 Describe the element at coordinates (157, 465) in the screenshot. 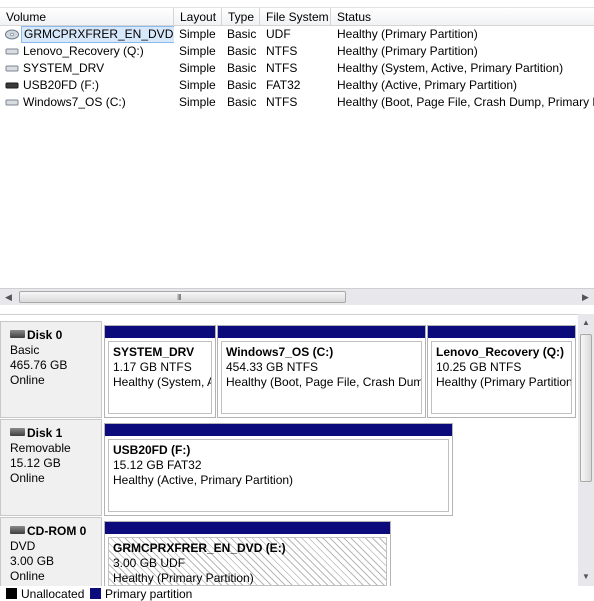

I see `partition-size: 15.12 GB FAT32` at that location.